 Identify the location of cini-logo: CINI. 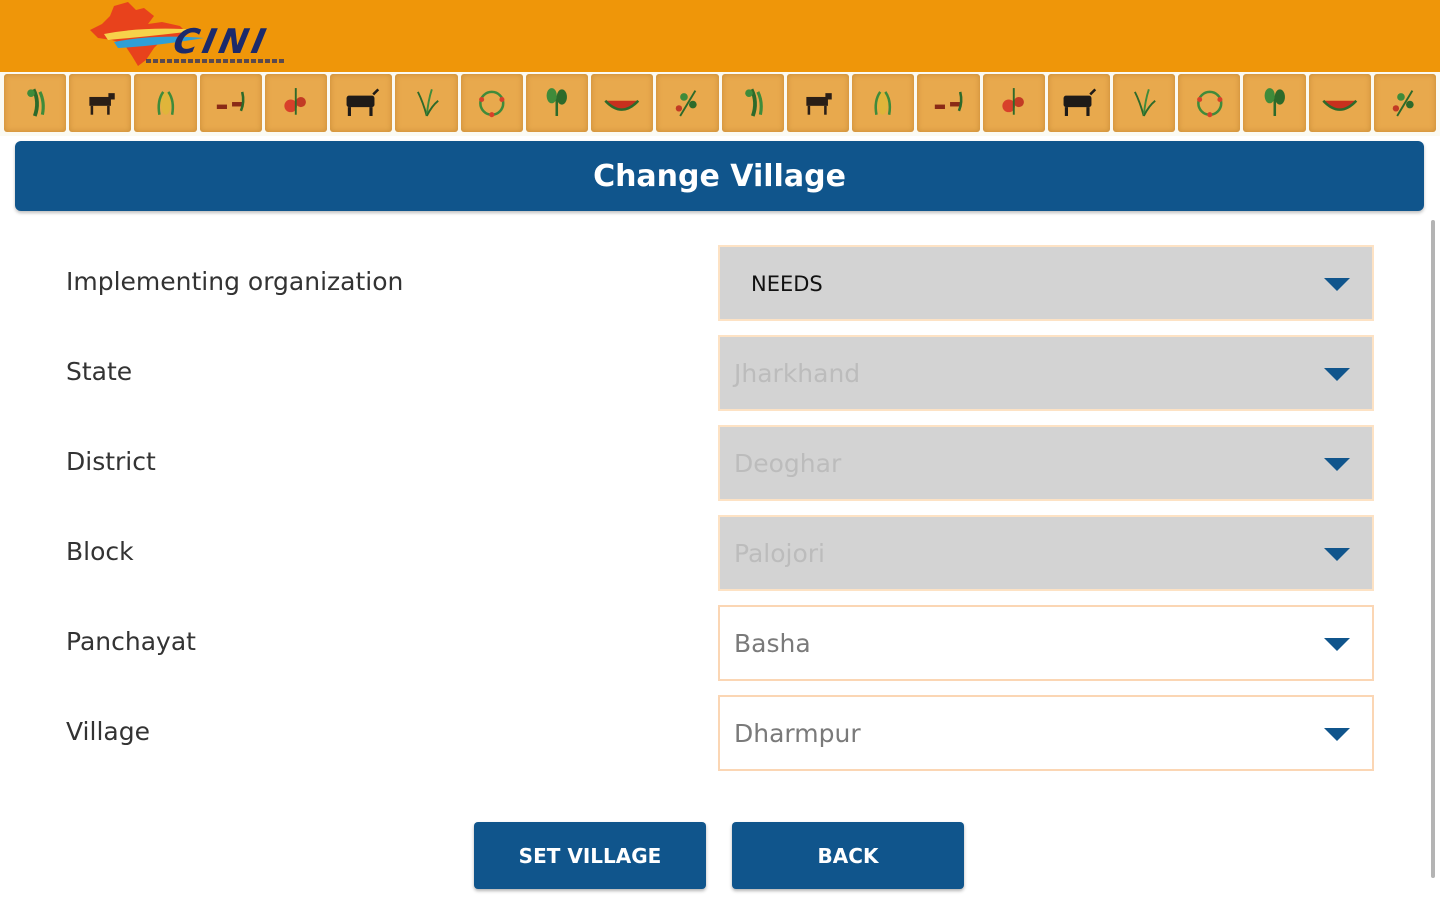
(187, 36).